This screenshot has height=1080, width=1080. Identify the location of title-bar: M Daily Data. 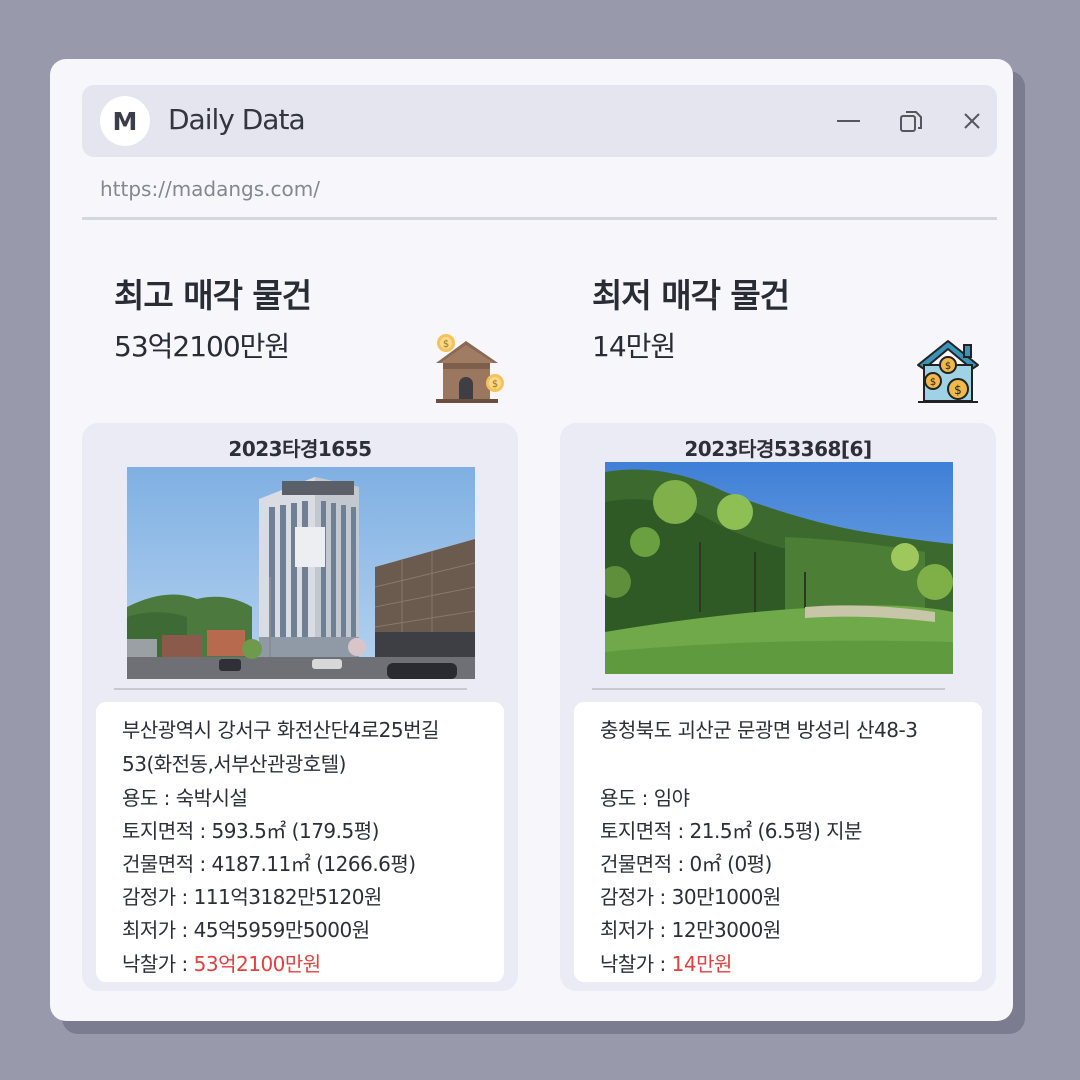
(539, 121).